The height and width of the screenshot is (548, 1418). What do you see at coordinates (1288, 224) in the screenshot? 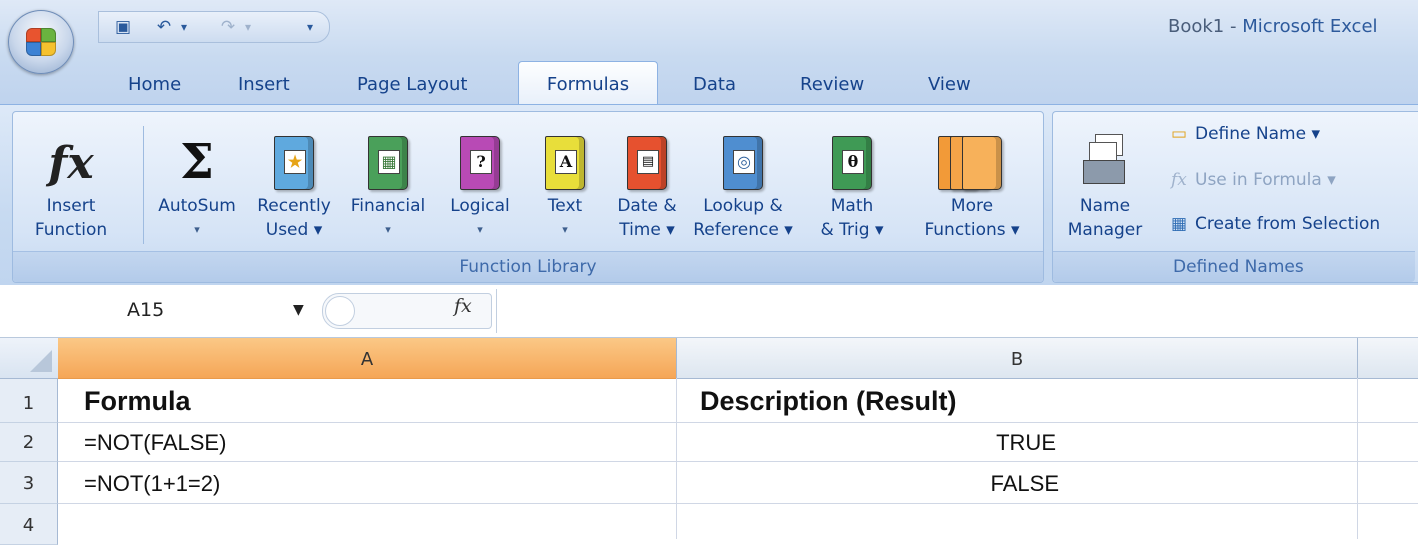
I see `create-from-selection-label: Create from Selection` at bounding box center [1288, 224].